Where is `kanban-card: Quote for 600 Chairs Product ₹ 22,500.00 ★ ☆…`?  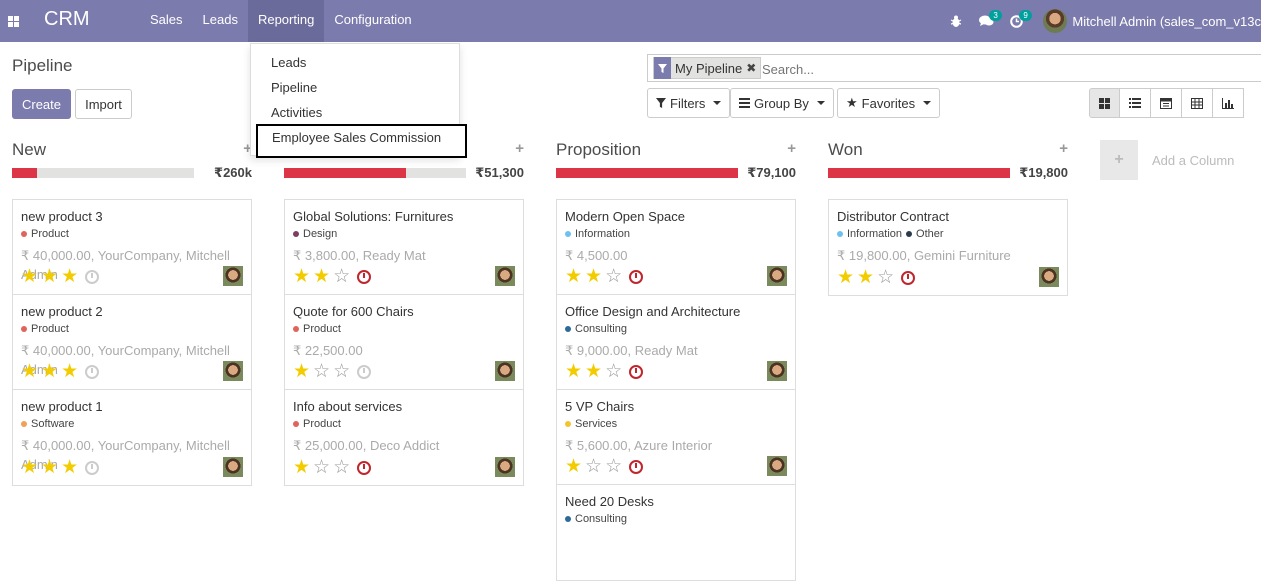
kanban-card: Quote for 600 Chairs Product ₹ 22,500.00 ★ ☆… is located at coordinates (404, 342).